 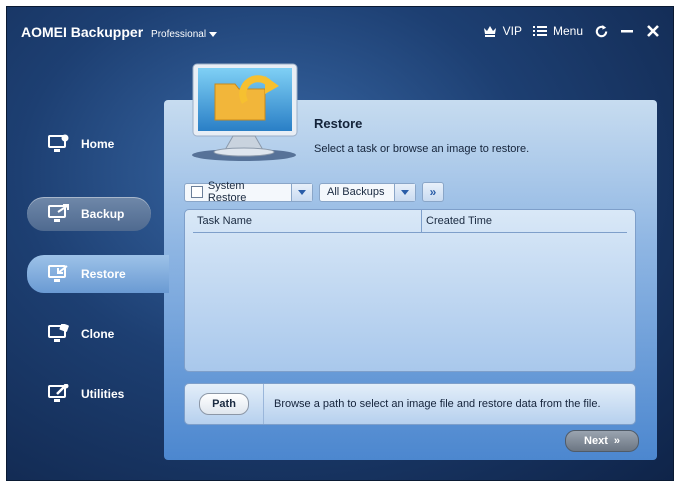 I want to click on edition-label: Professional, so click(x=179, y=34).